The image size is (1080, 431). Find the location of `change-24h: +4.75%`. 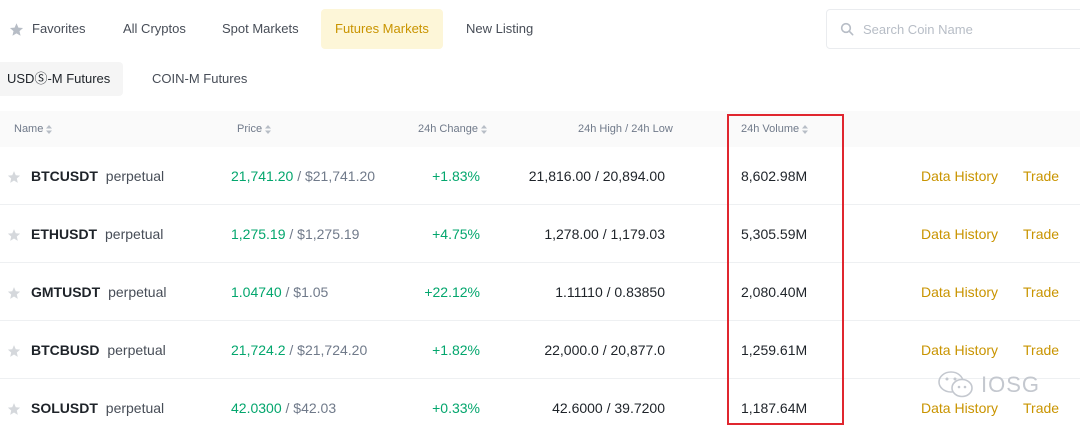

change-24h: +4.75% is located at coordinates (456, 234).